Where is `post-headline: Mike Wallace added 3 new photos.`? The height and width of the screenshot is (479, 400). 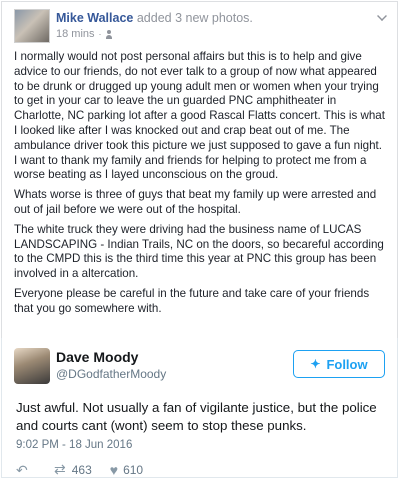
post-headline: Mike Wallace added 3 new photos. is located at coordinates (154, 18).